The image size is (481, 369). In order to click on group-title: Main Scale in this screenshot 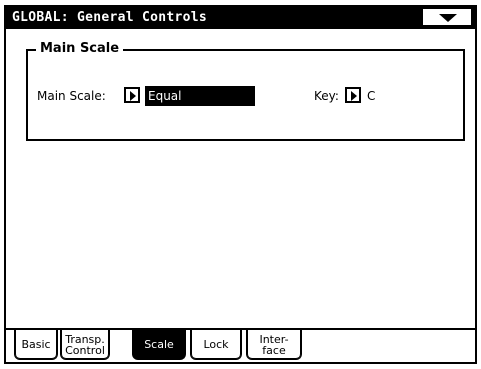, I will do `click(80, 49)`.